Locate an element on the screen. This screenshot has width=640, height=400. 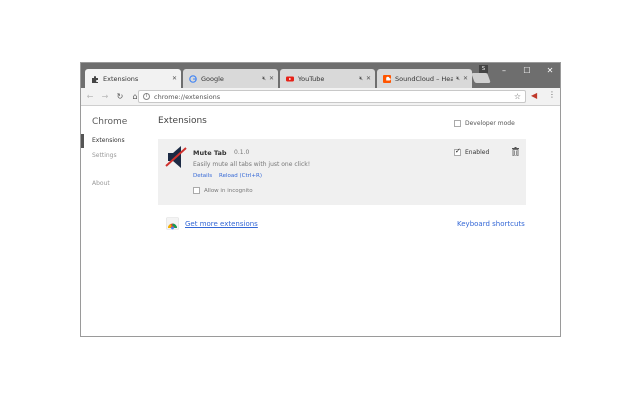
browser-toolbar: ← → ↻ ⌂ i chrome://extensions ☆ is located at coordinates (320, 97).